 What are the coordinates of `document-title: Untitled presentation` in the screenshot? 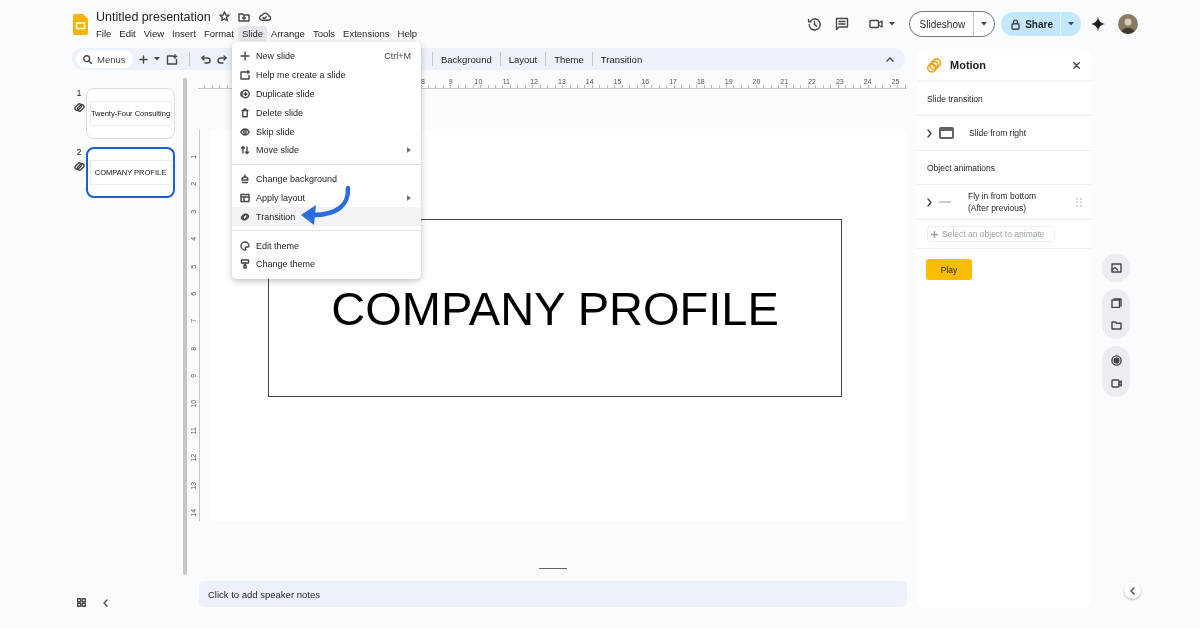 It's located at (153, 16).